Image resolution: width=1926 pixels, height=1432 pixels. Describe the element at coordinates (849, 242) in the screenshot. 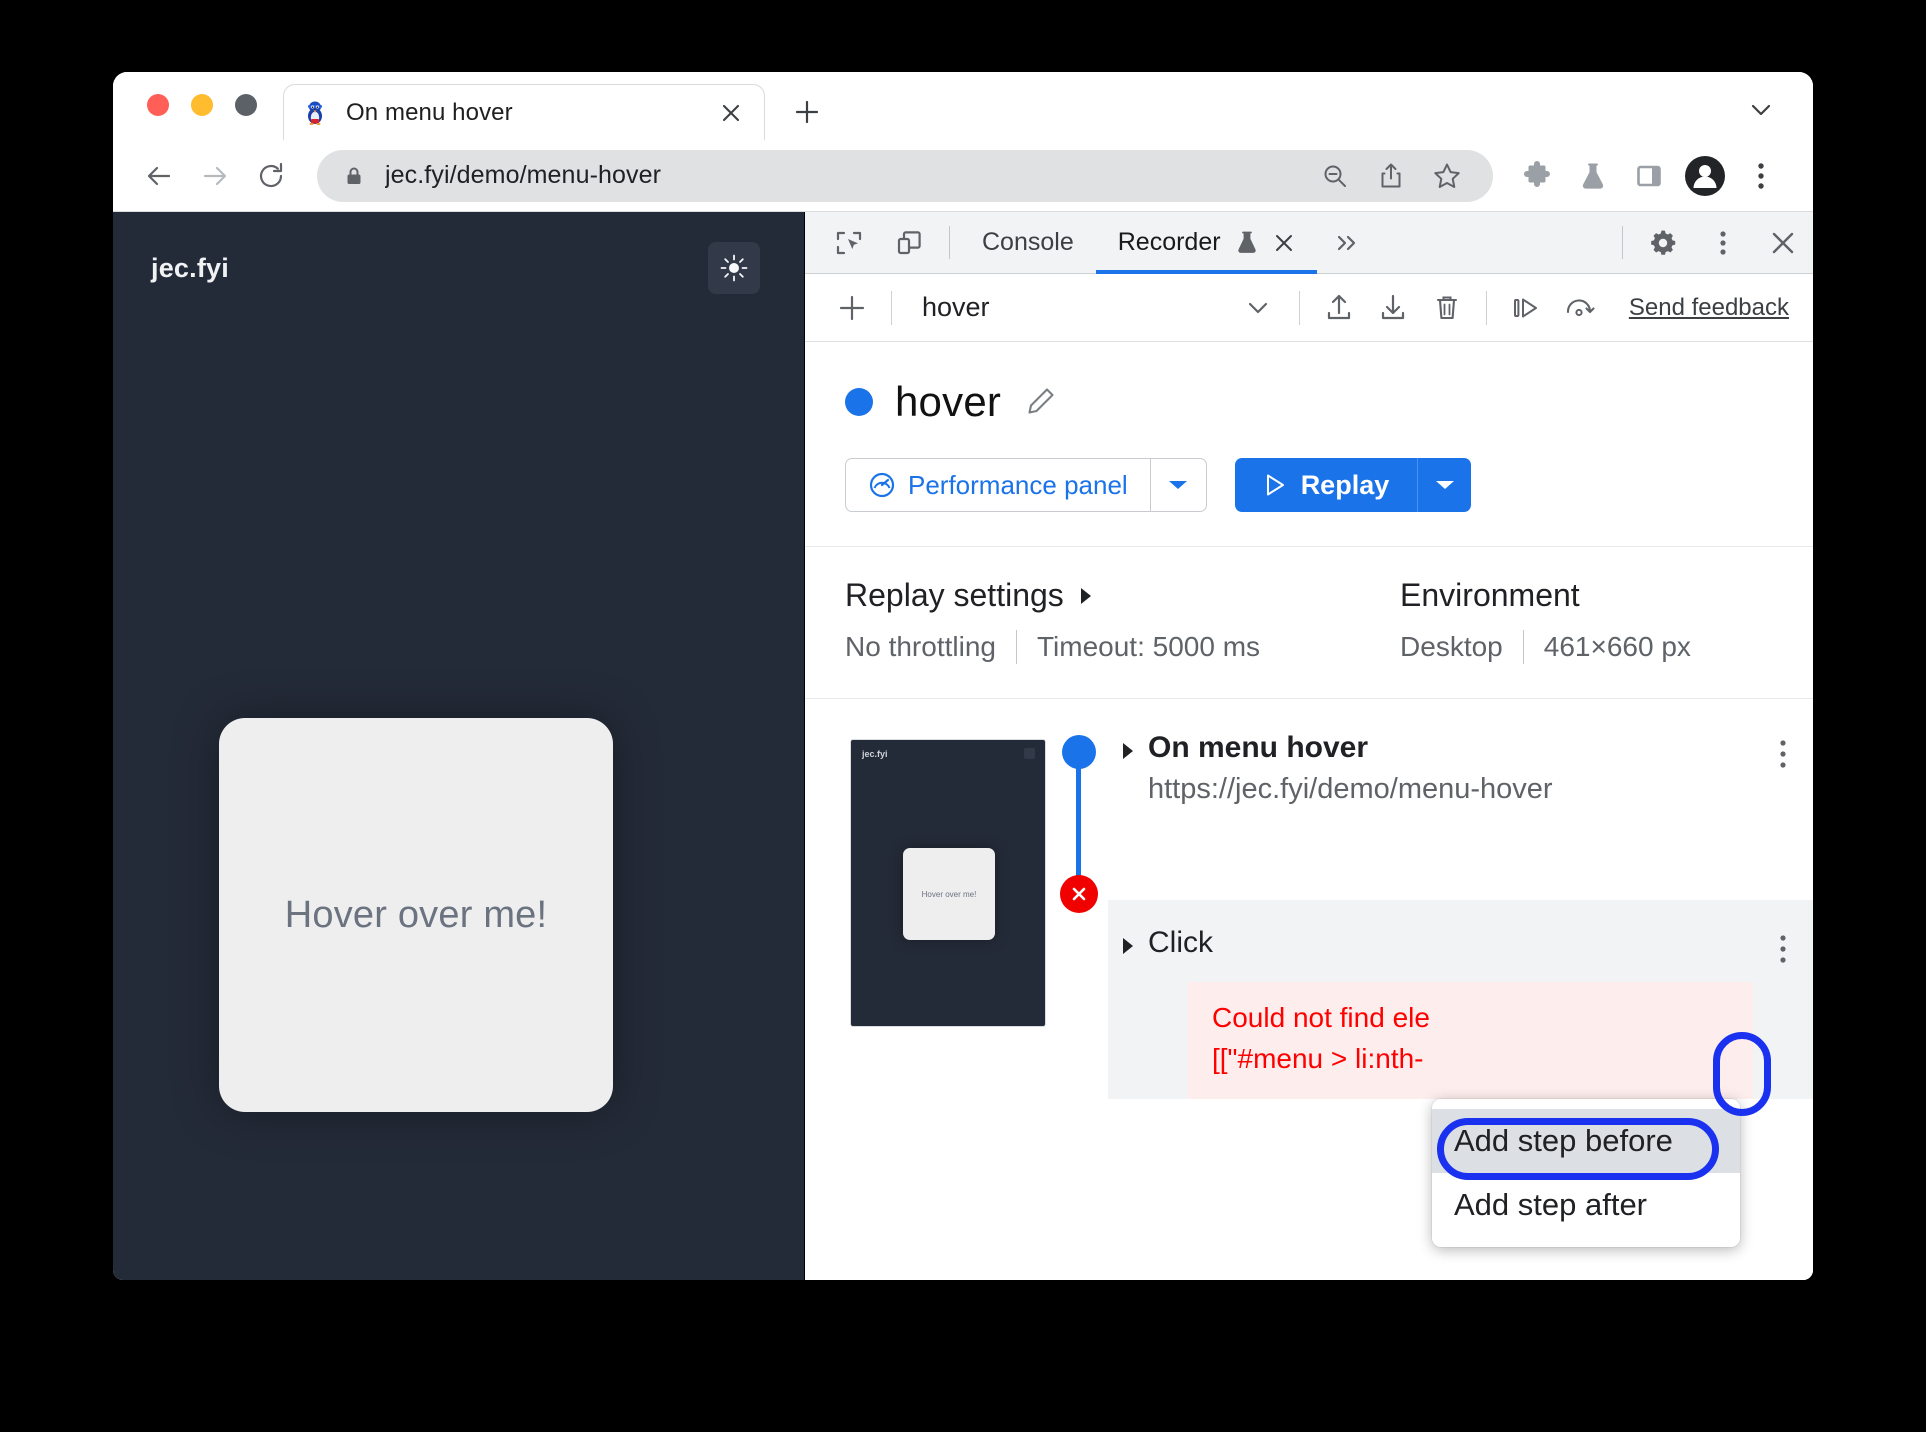

I see `inspect-element-icon` at that location.